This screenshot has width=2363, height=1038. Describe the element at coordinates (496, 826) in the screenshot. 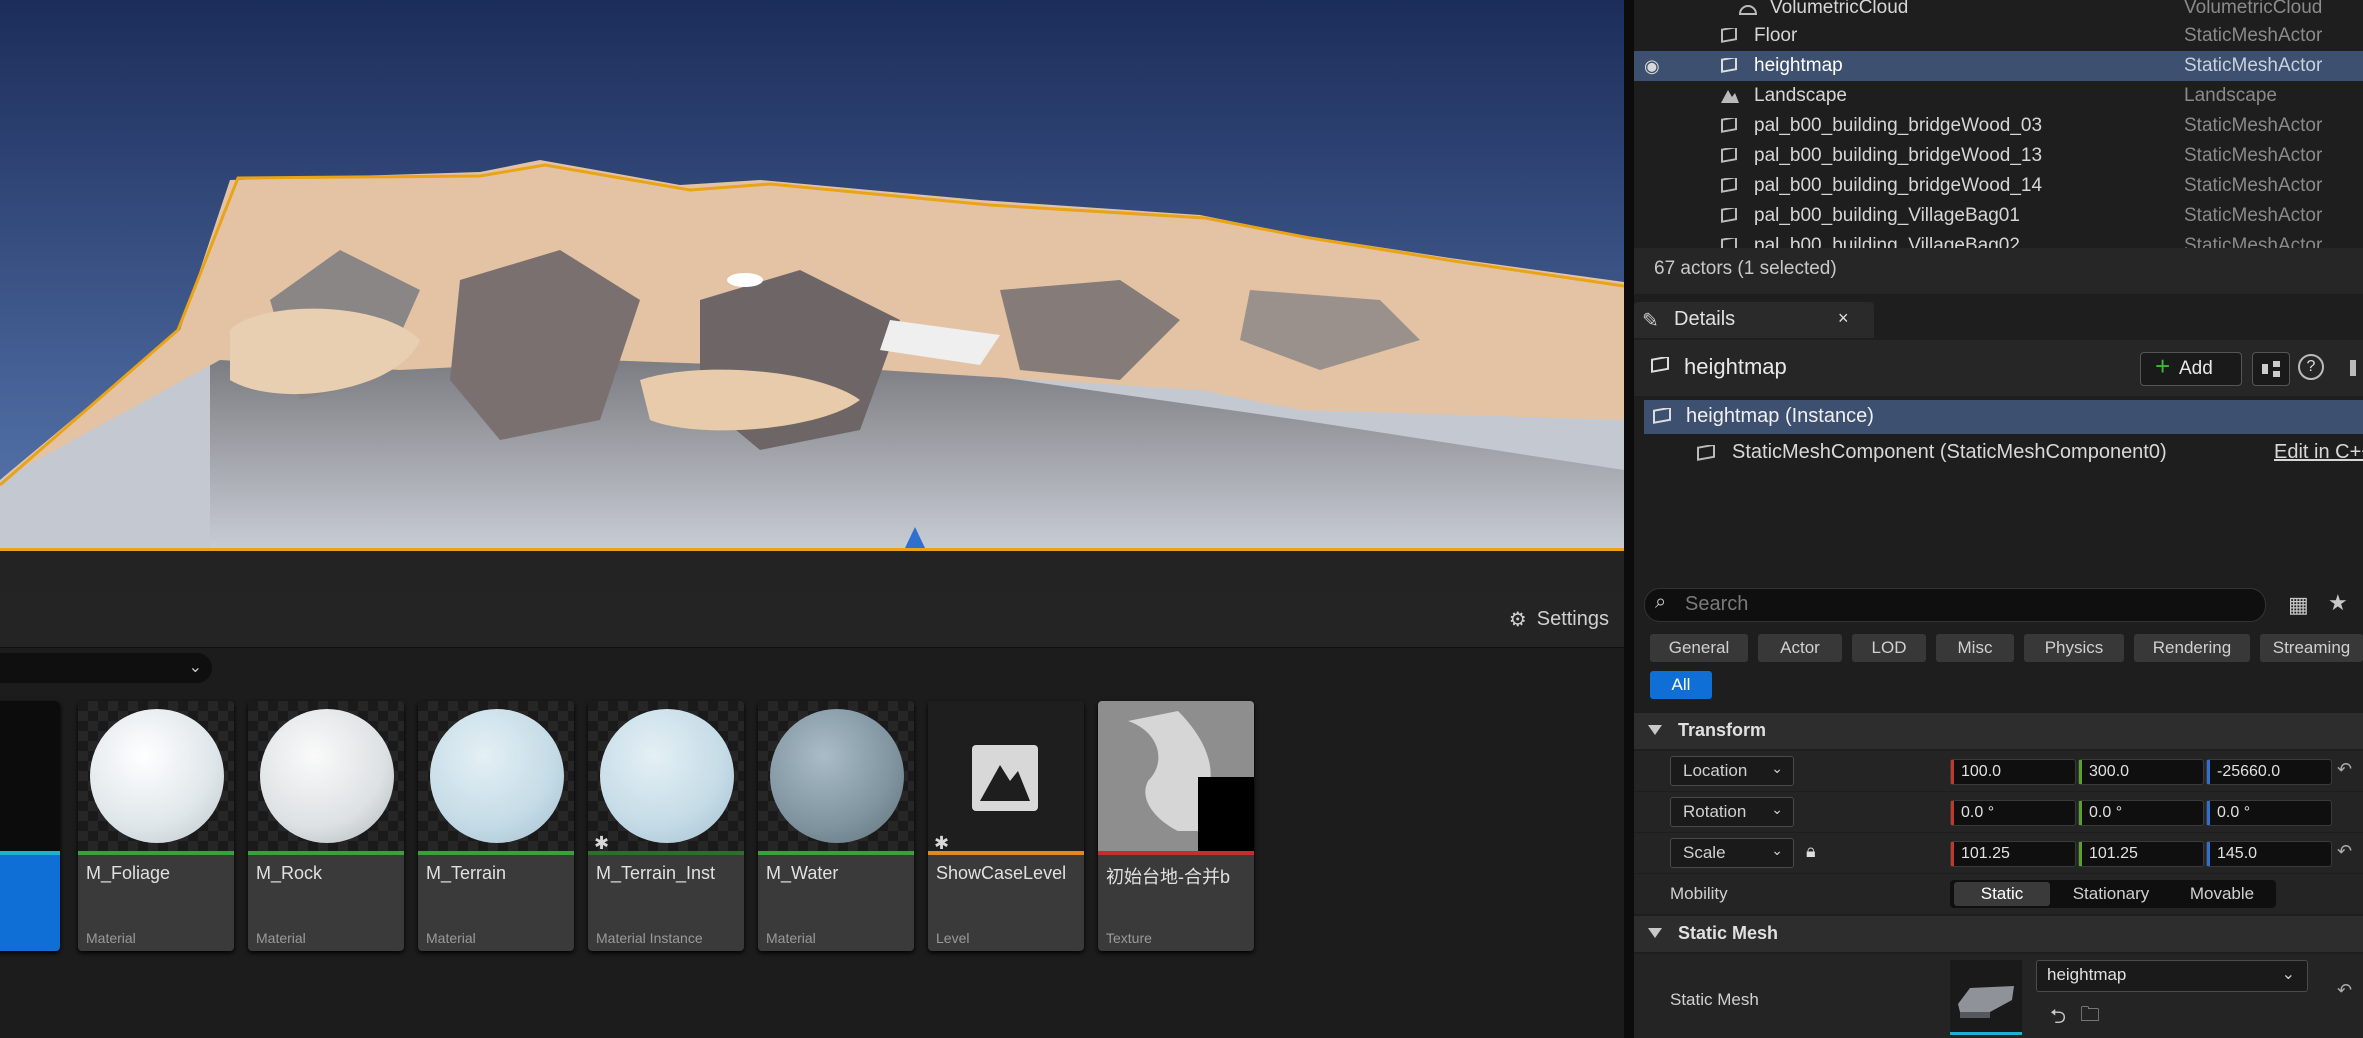

I see `asset-tile: M_Terrain Material` at that location.